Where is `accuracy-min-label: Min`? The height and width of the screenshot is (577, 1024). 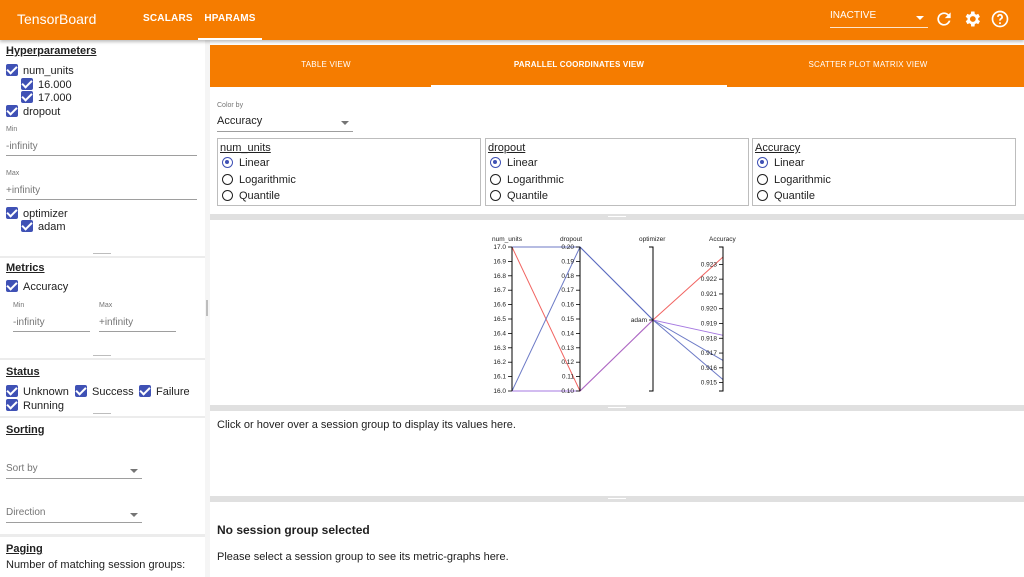 accuracy-min-label: Min is located at coordinates (19, 305).